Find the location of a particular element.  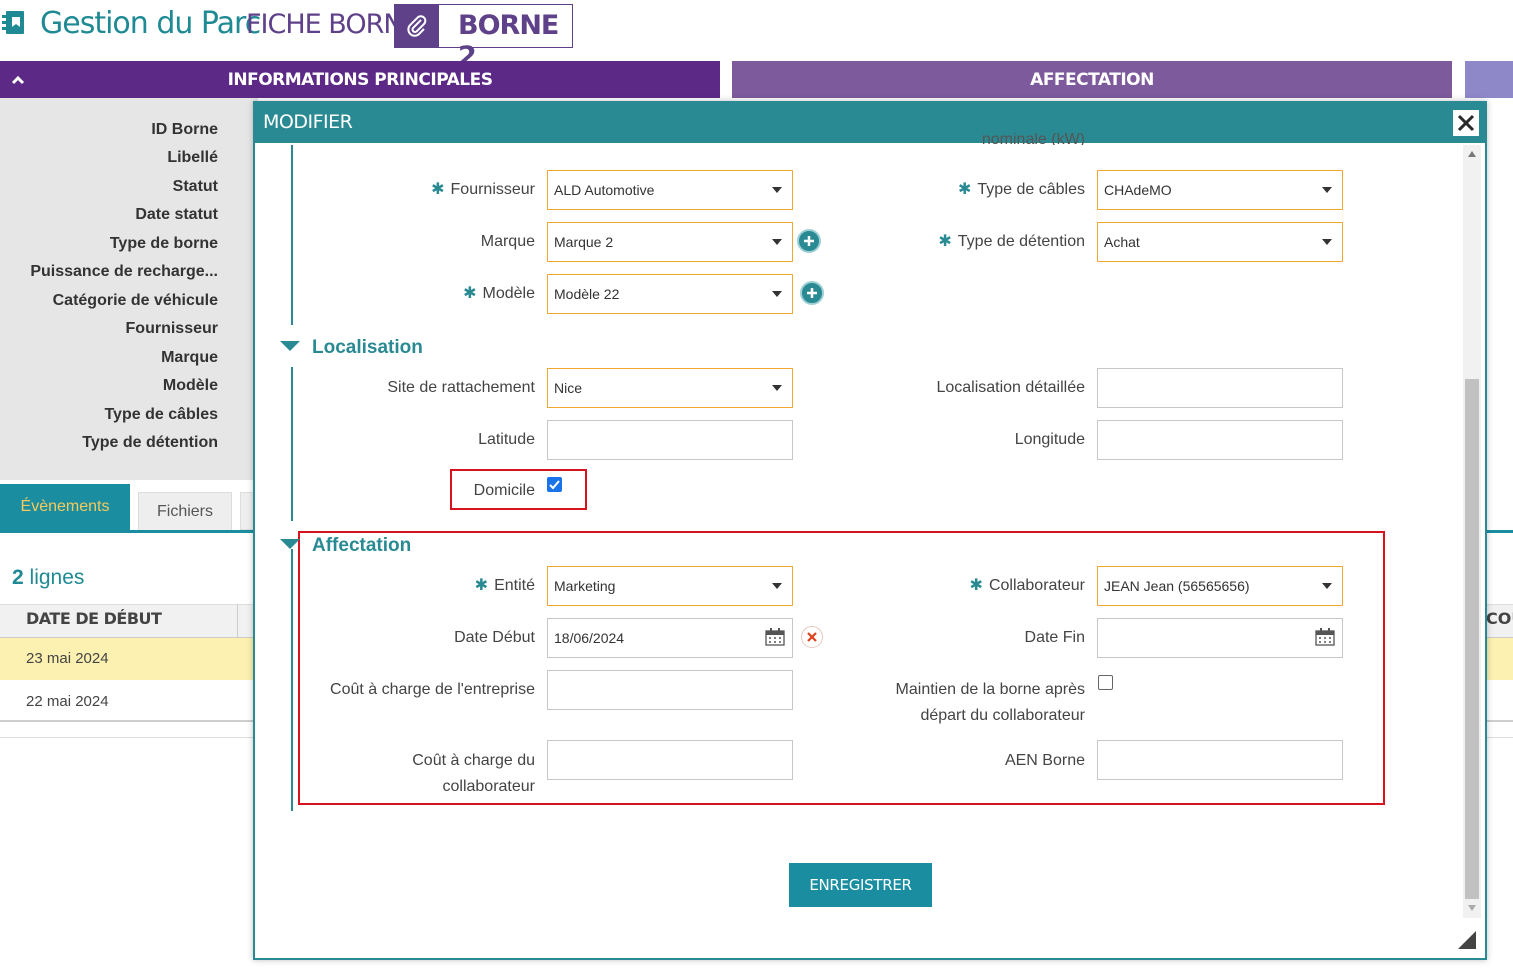

collaborateur-value: JEAN Jean (56565656) is located at coordinates (1177, 586).